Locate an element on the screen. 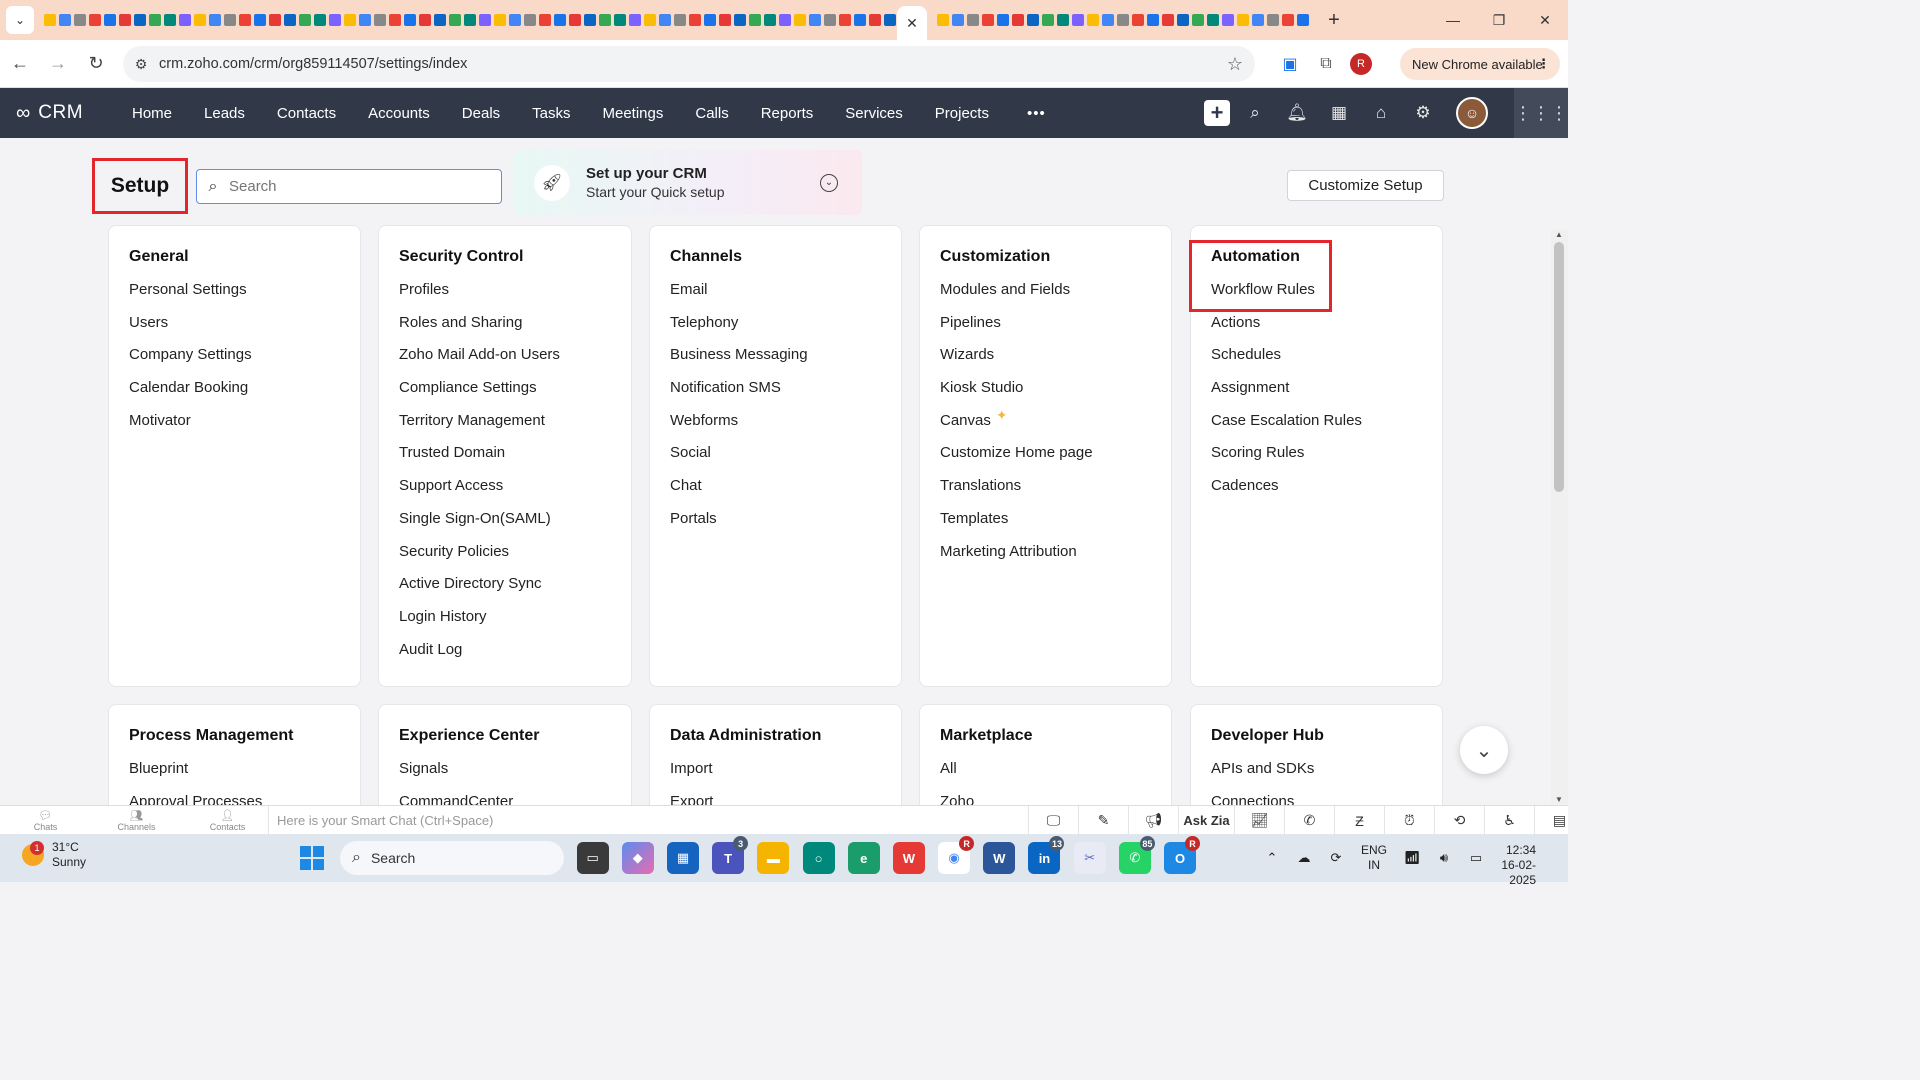  setting-link: Webforms is located at coordinates (785, 426).